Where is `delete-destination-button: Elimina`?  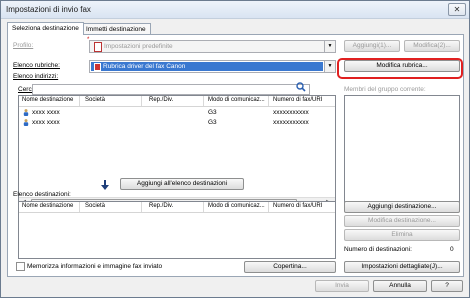
delete-destination-button: Elimina is located at coordinates (402, 235).